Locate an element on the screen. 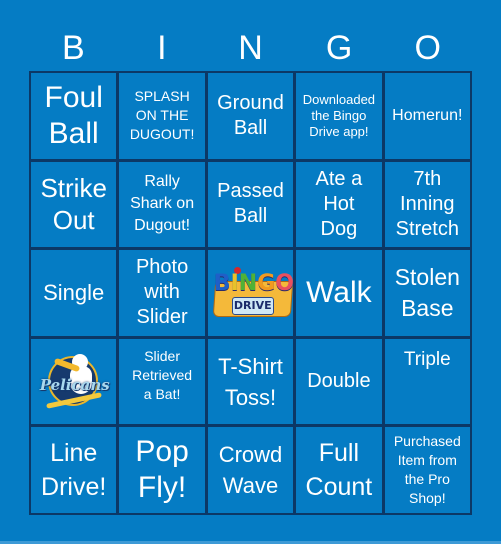  cell-label: Crowd Wave is located at coordinates (250, 470).